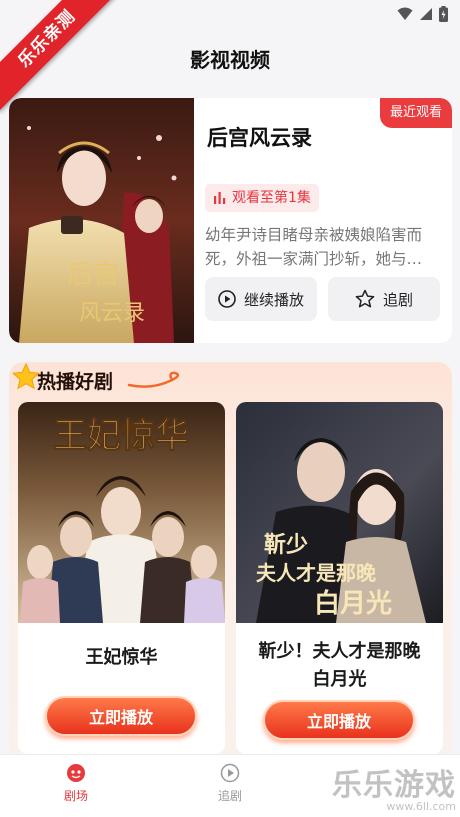 This screenshot has width=460, height=817. I want to click on drama-poster-line-2: 夫人才是那晚, so click(316, 573).